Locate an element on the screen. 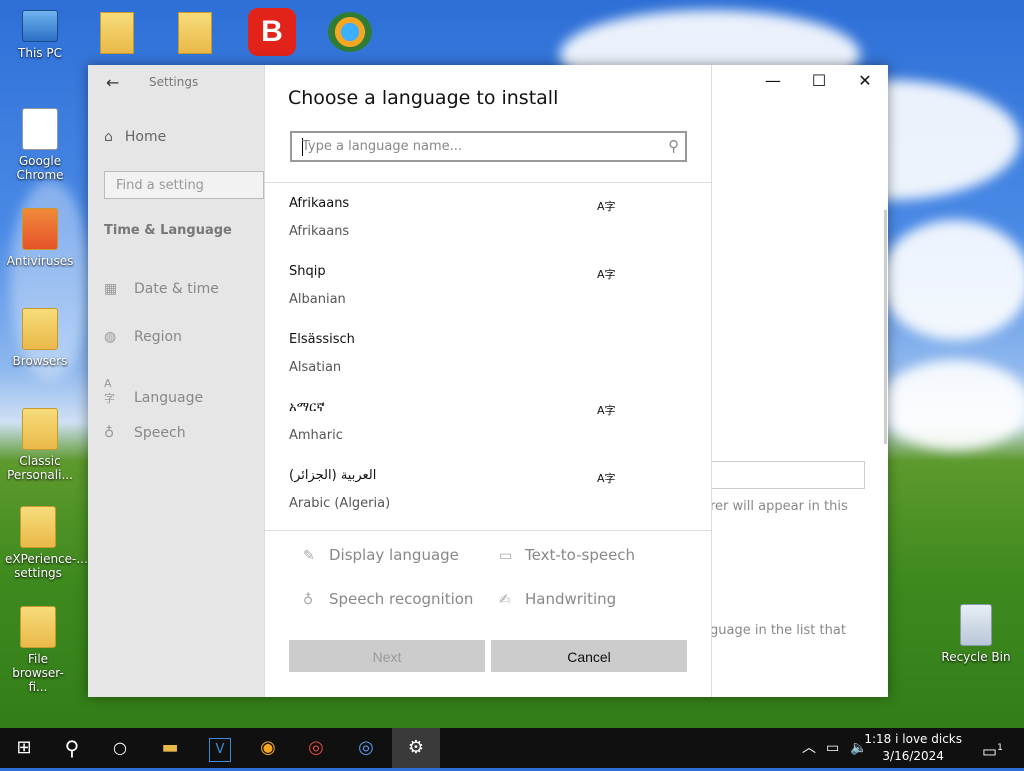 This screenshot has height=771, width=1024. sidebar-item-language: A字 Language is located at coordinates (153, 391).